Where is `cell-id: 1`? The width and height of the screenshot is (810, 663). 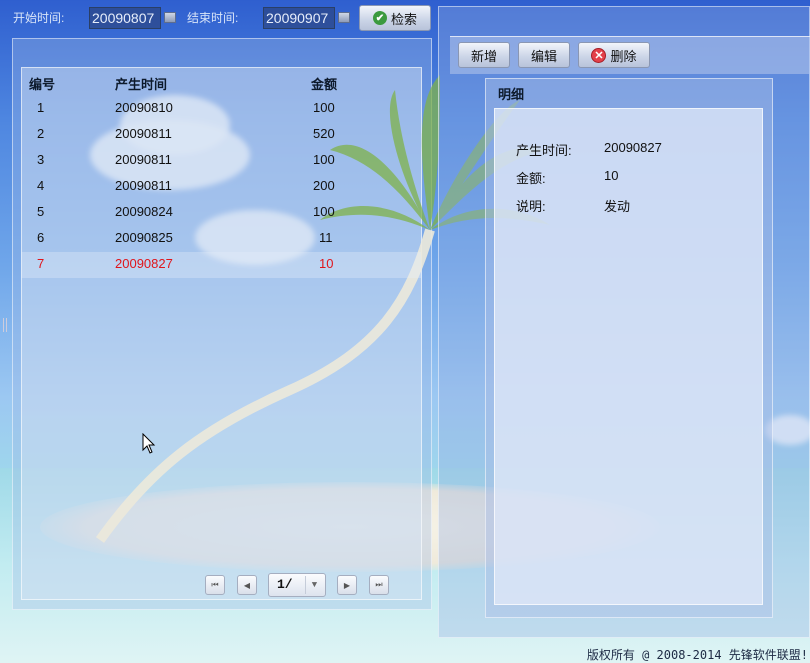
cell-id: 1 is located at coordinates (41, 107).